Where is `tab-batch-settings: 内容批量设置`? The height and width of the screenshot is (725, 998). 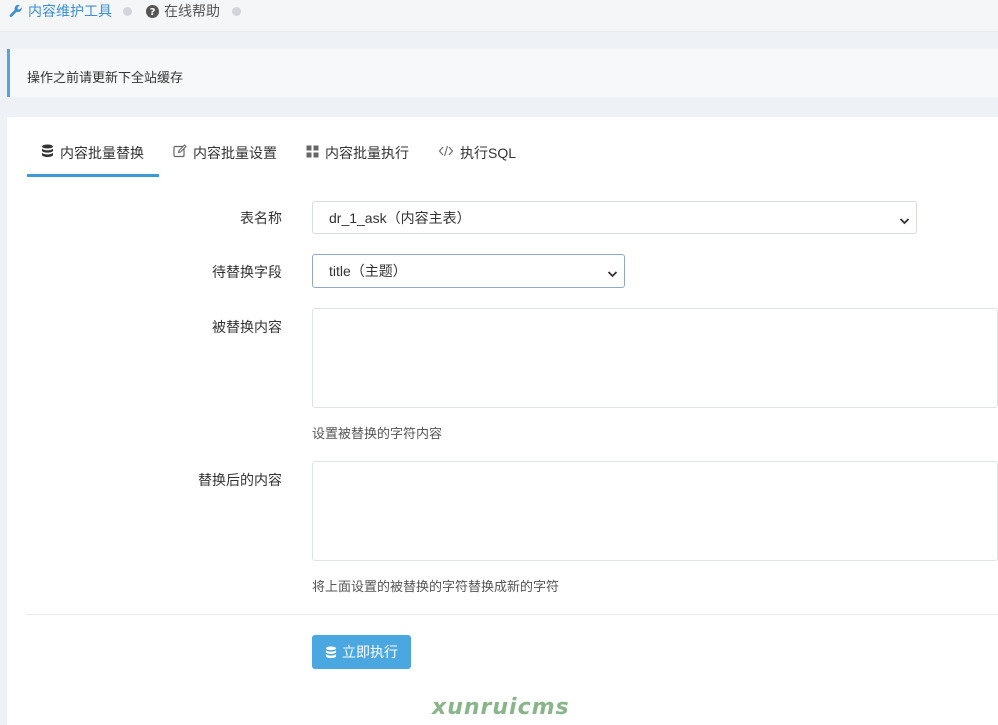 tab-batch-settings: 内容批量设置 is located at coordinates (225, 160).